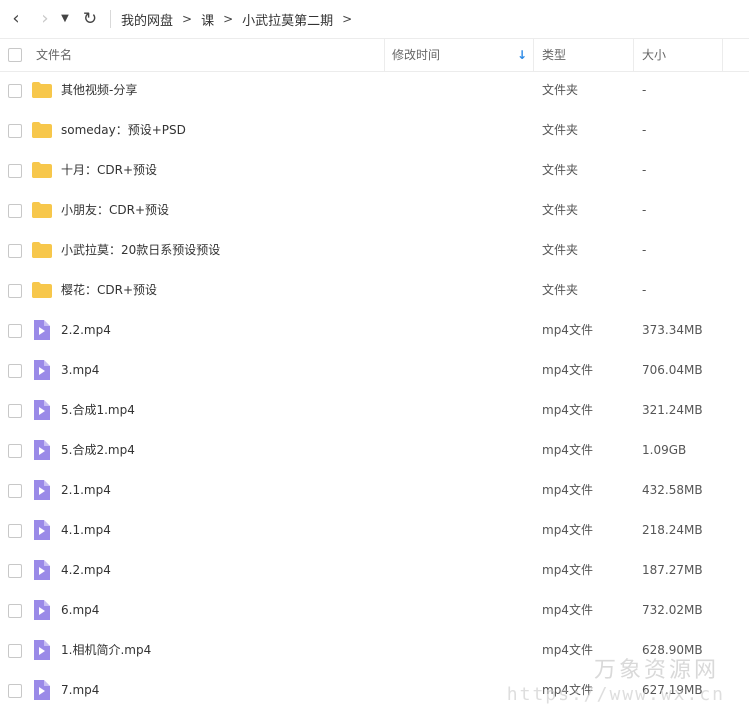  I want to click on file-name: 小朋友：CDR+预设, so click(115, 210).